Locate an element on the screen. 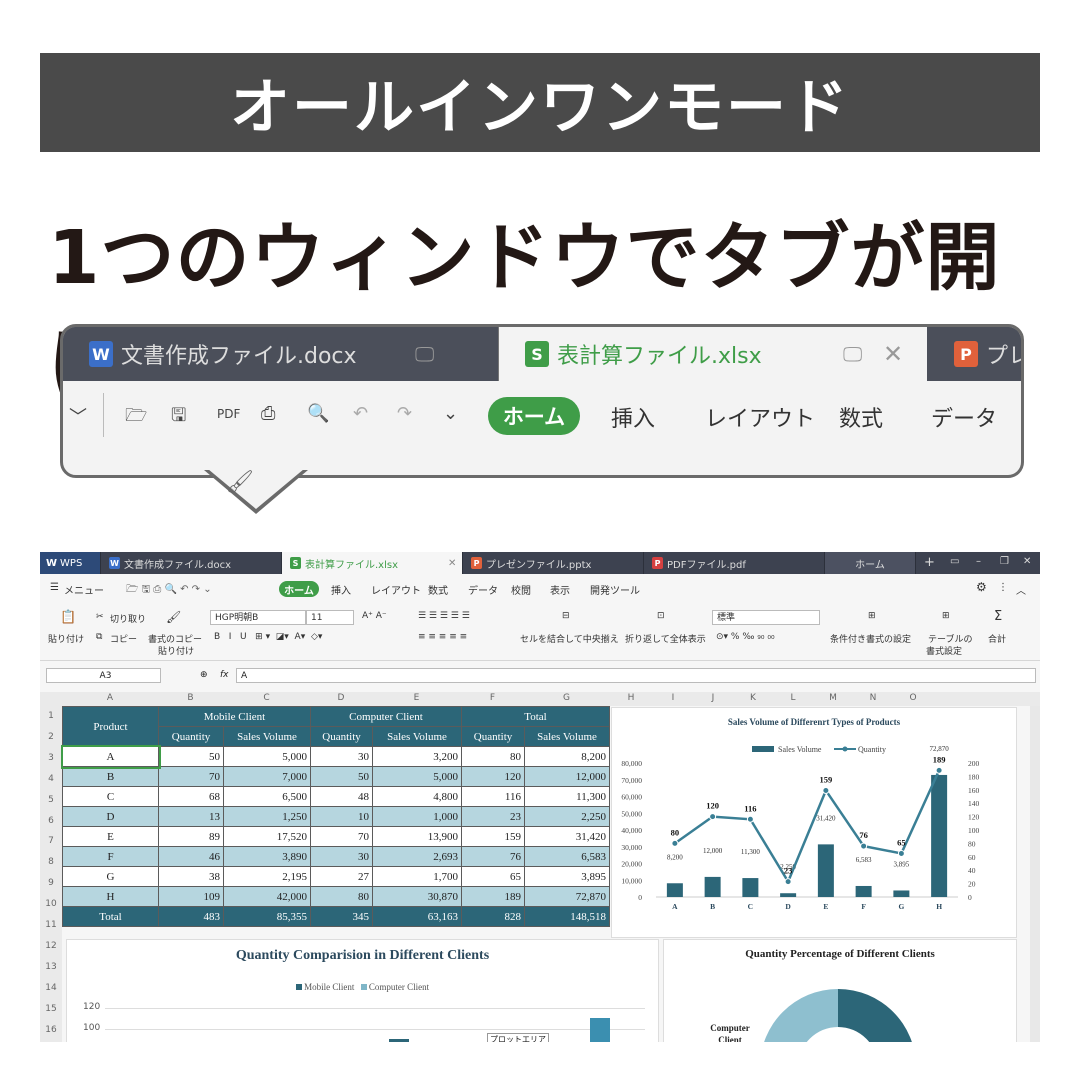 The image size is (1080, 1080). menu-button: メニュー is located at coordinates (84, 589).